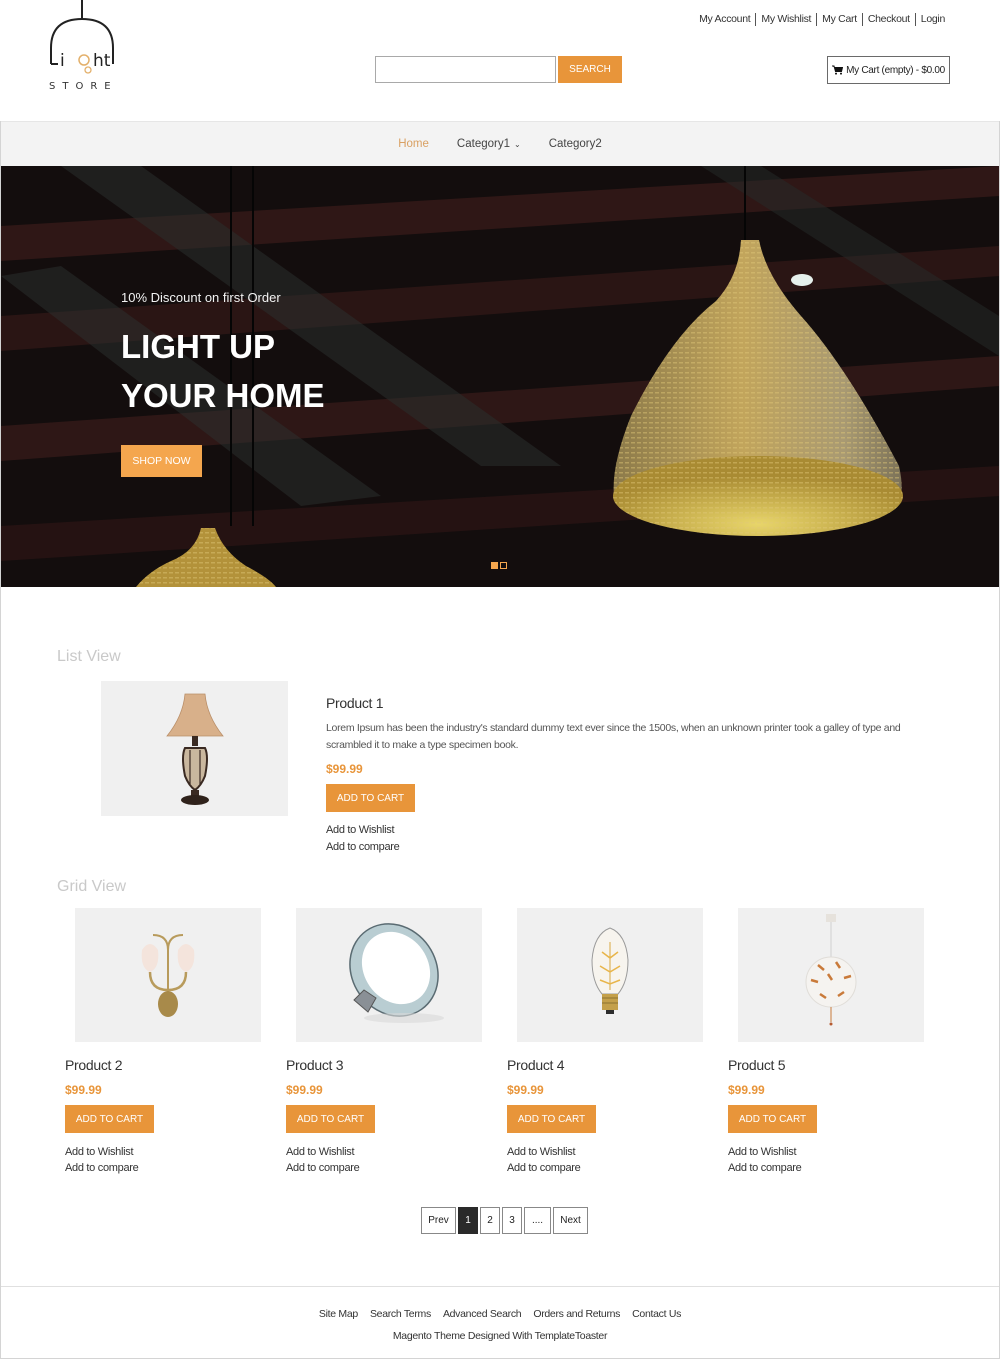 The height and width of the screenshot is (1359, 1000). Describe the element at coordinates (223, 395) in the screenshot. I see `hero-title-line: YOUR HOME` at that location.